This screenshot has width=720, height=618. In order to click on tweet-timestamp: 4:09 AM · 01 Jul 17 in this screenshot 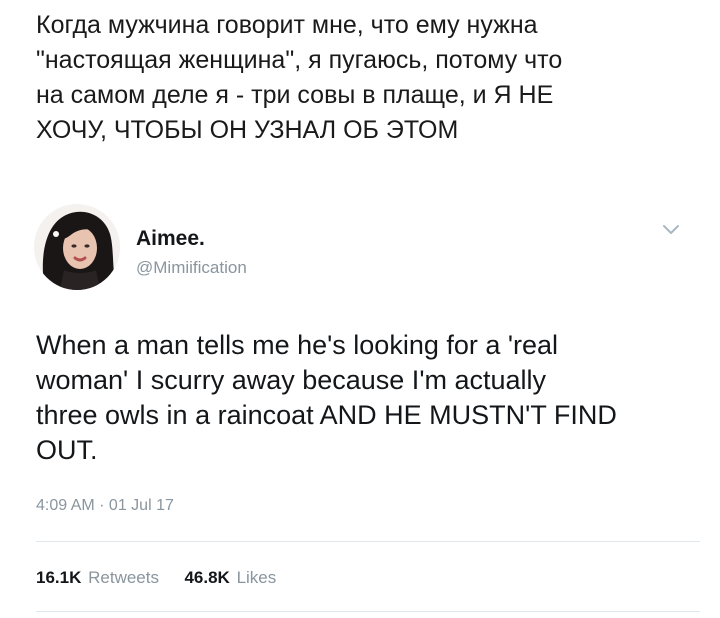, I will do `click(105, 506)`.